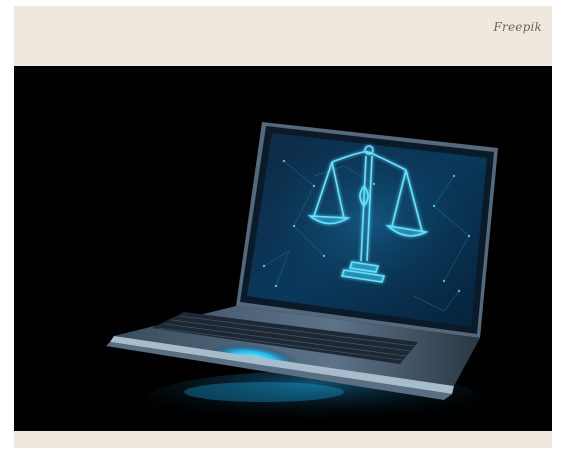 The image size is (568, 454). What do you see at coordinates (264, 392) in the screenshot?
I see `glow-reflection` at bounding box center [264, 392].